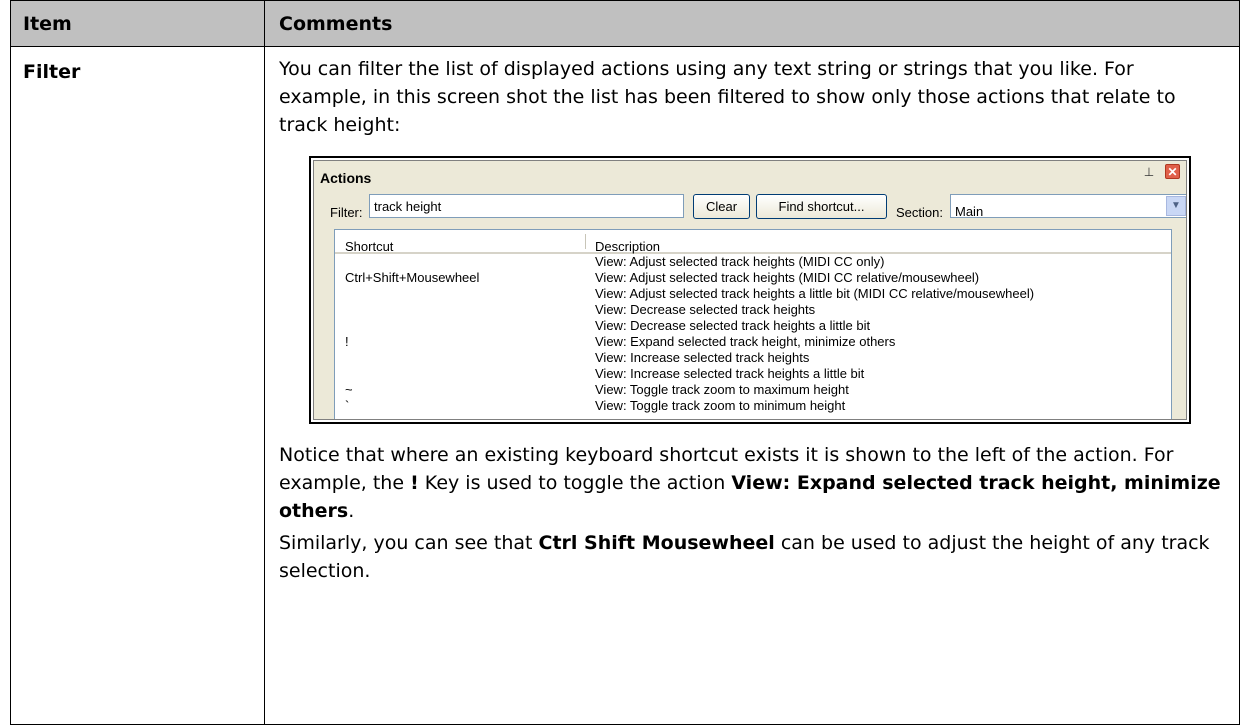  Describe the element at coordinates (702, 357) in the screenshot. I see `row-description: View: Increase selected track heights` at that location.